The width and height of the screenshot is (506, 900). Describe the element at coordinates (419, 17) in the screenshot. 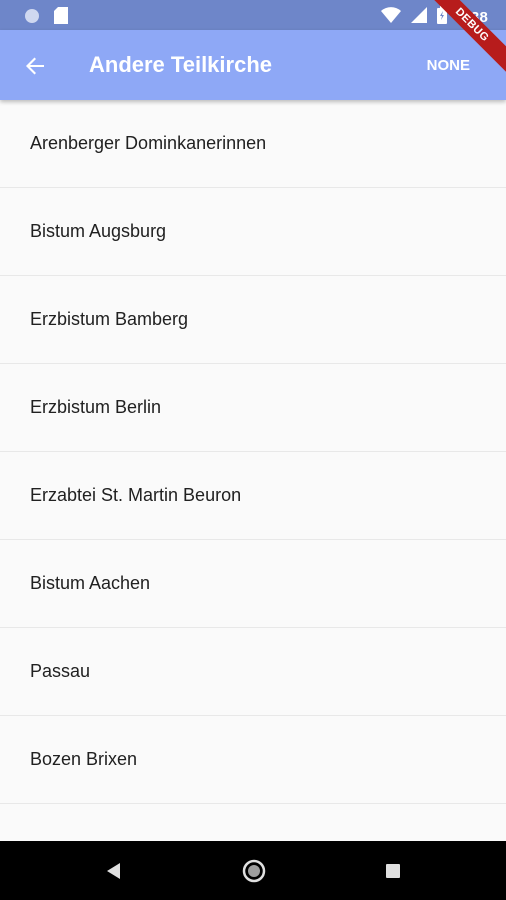

I see `signal-icon` at that location.